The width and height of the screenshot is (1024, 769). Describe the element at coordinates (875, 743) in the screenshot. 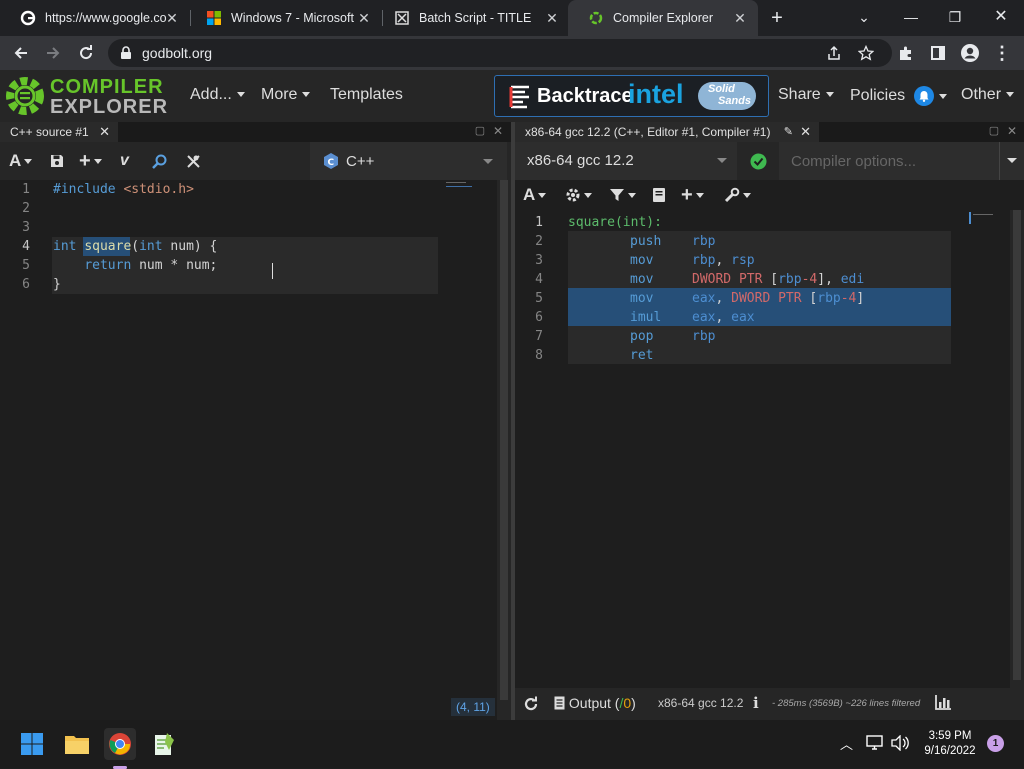

I see `network-monitor-icon` at that location.